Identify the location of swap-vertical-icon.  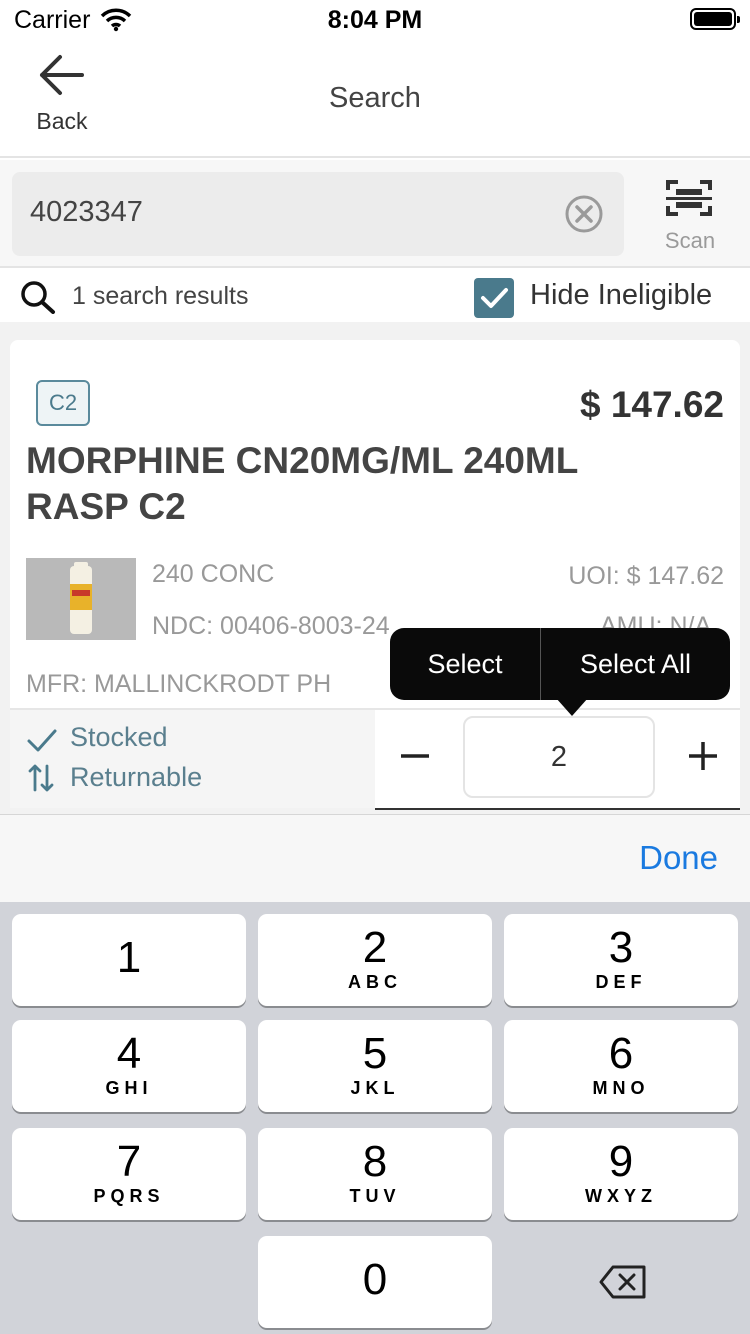
(41, 780).